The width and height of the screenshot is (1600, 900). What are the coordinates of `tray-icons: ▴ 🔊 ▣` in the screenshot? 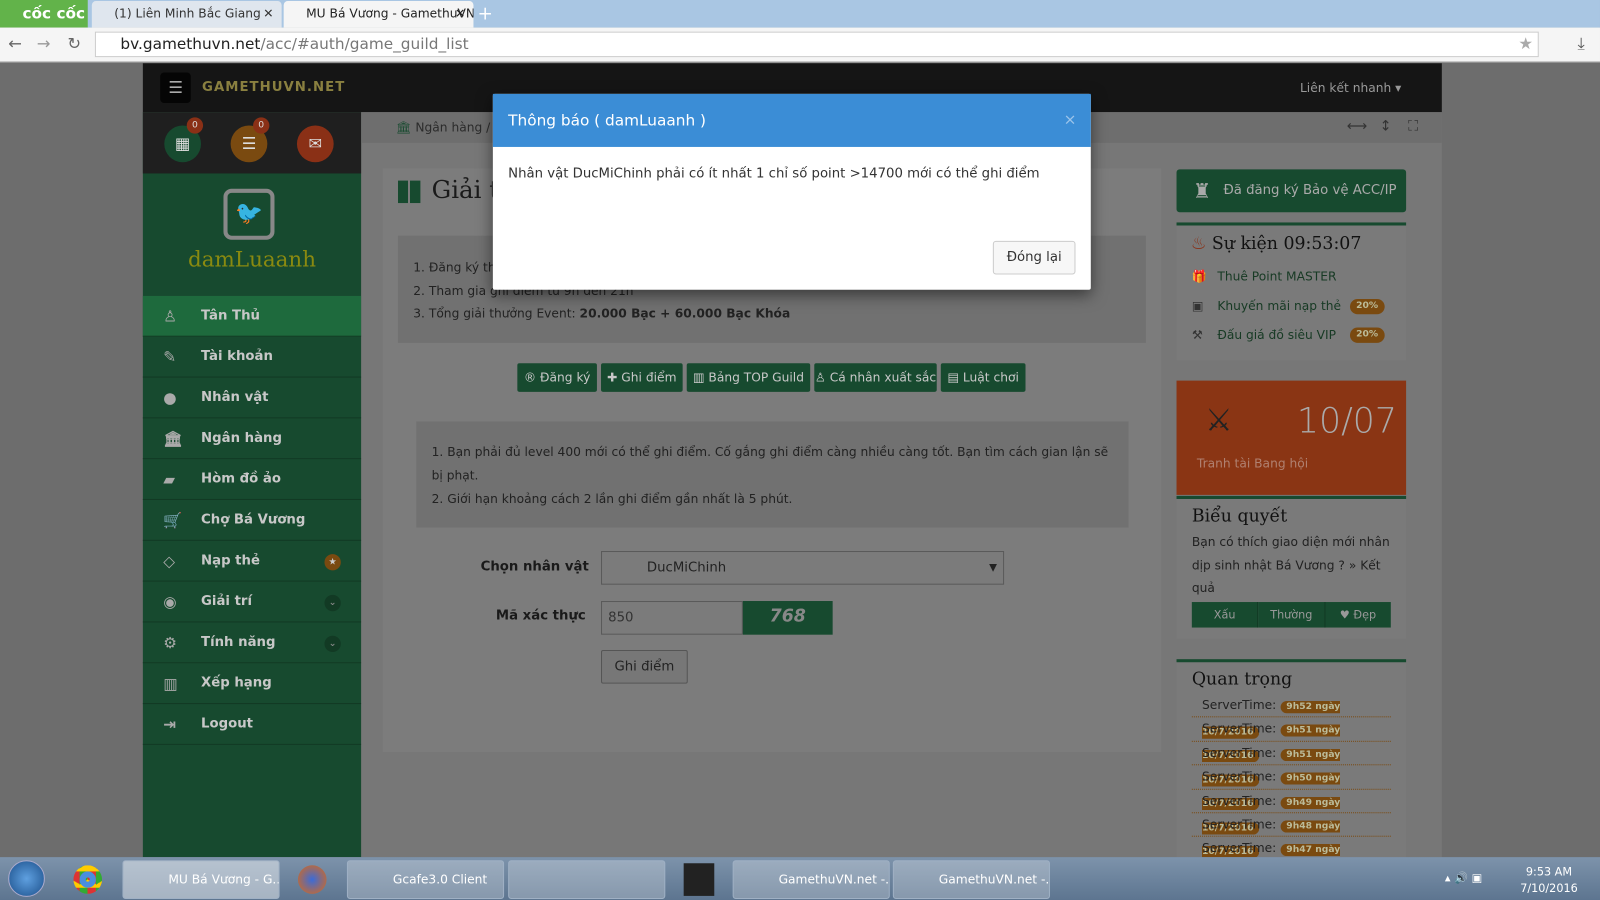 It's located at (1463, 877).